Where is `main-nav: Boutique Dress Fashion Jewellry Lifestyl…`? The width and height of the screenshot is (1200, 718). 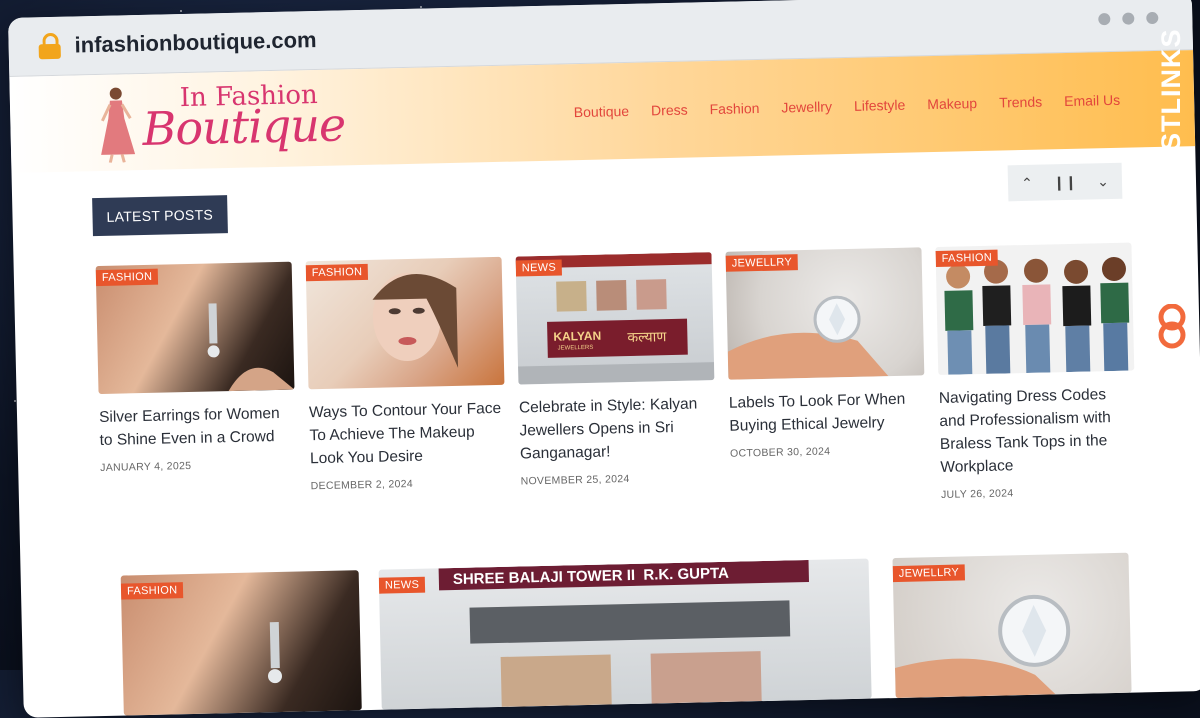 main-nav: Boutique Dress Fashion Jewellry Lifestyl… is located at coordinates (847, 106).